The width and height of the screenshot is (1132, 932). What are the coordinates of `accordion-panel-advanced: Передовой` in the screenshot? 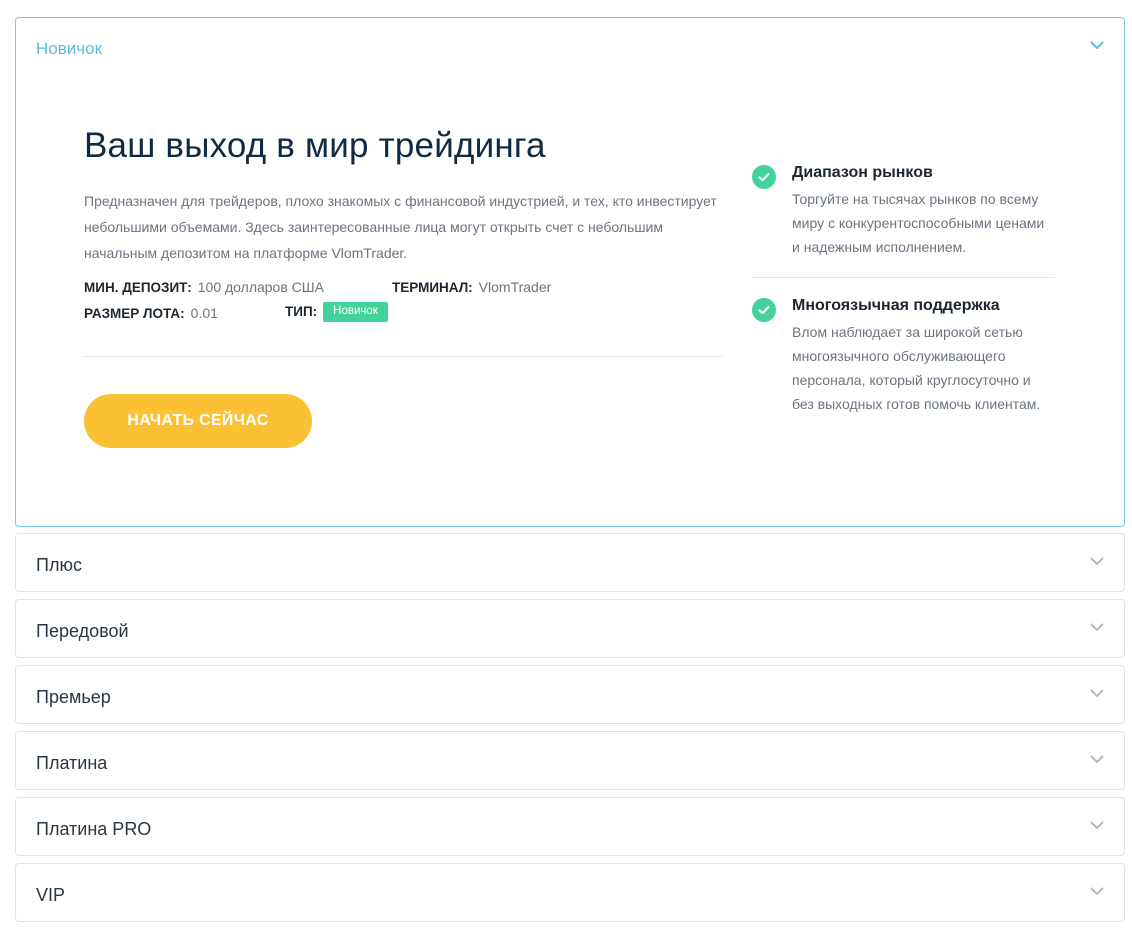 It's located at (570, 628).